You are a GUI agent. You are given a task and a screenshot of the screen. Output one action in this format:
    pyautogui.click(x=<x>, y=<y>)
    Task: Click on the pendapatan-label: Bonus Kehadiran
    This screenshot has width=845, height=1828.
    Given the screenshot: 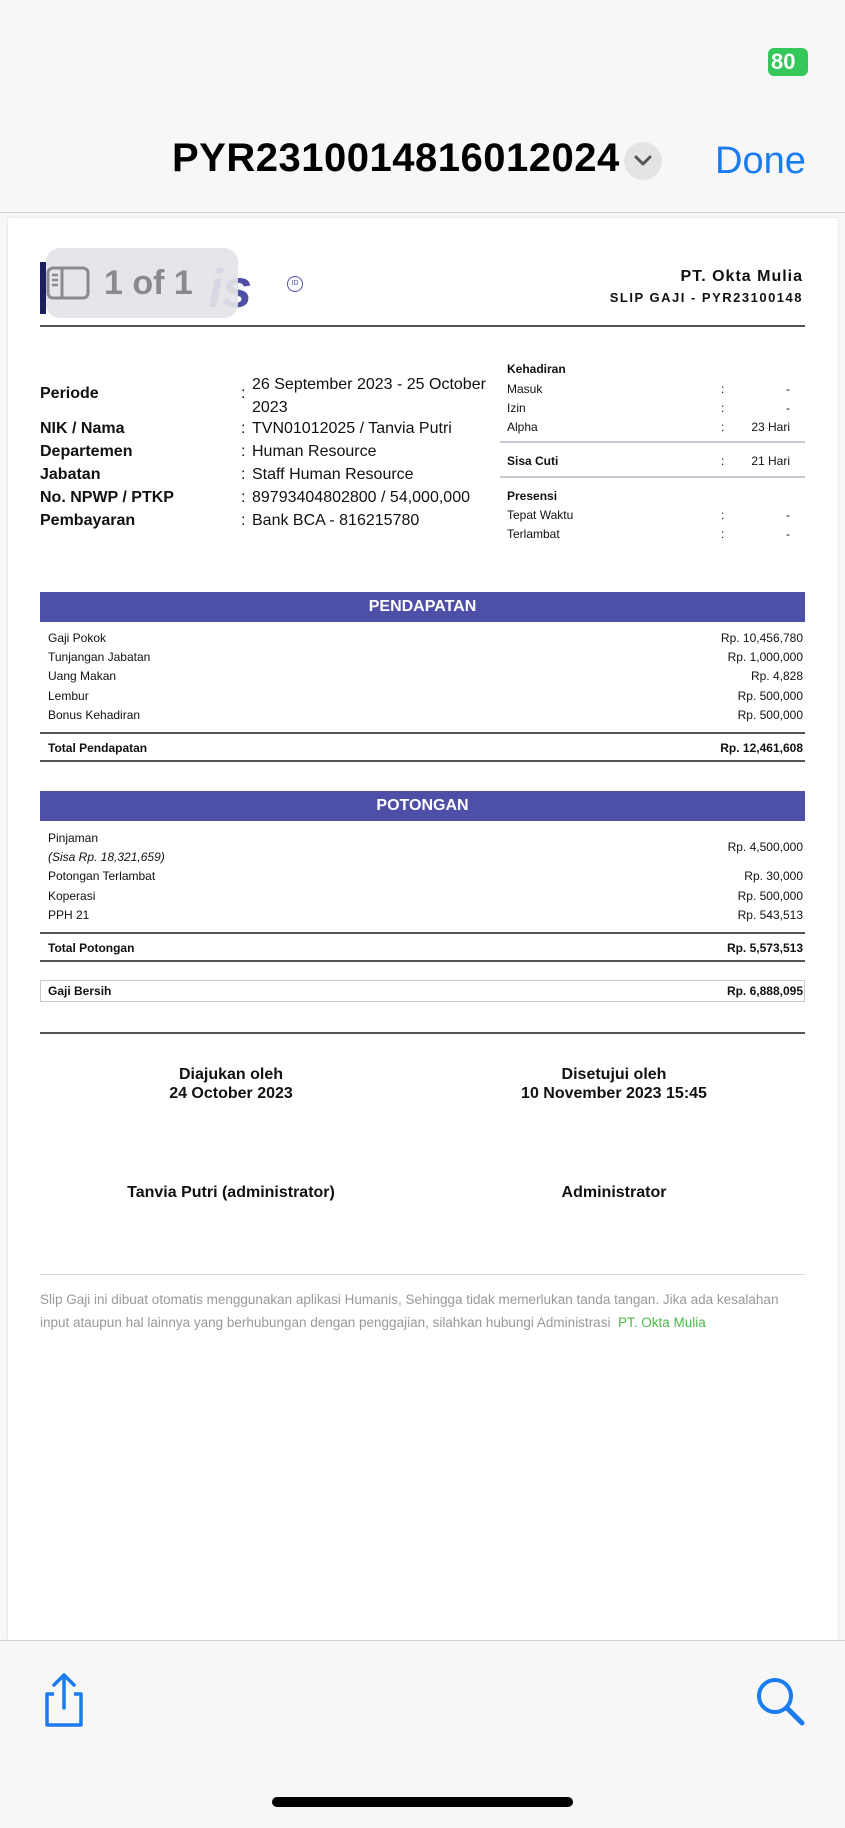 What is the action you would take?
    pyautogui.click(x=94, y=715)
    